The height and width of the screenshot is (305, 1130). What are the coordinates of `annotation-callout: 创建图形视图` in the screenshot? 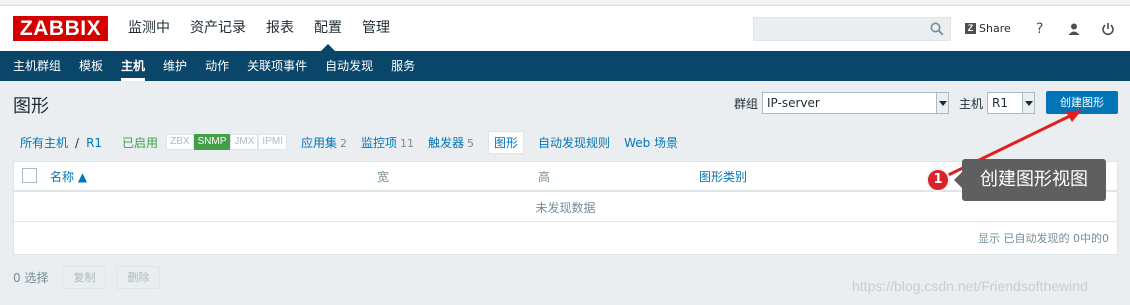 It's located at (1030, 180).